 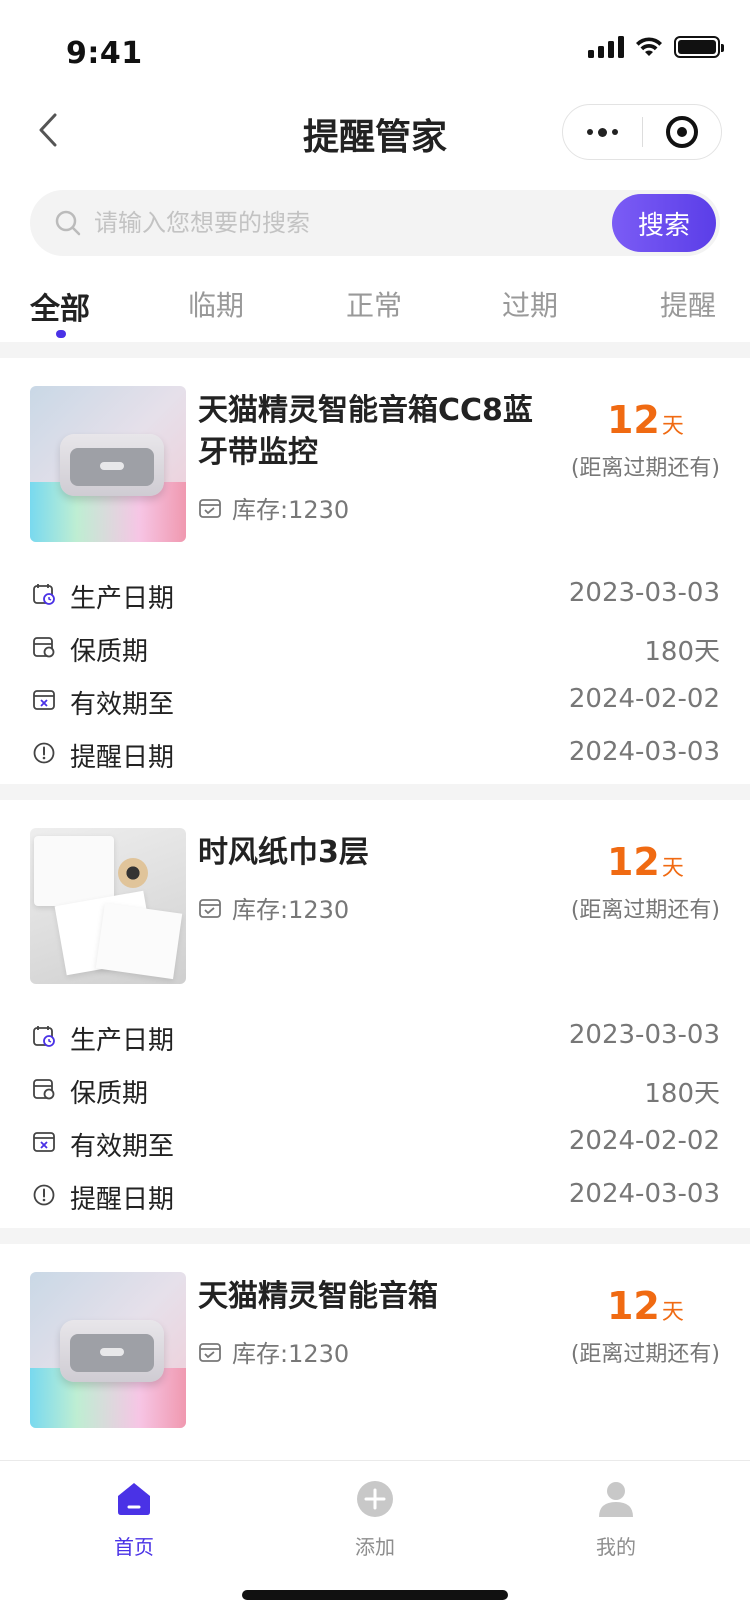 I want to click on add-circle-icon, so click(x=375, y=1499).